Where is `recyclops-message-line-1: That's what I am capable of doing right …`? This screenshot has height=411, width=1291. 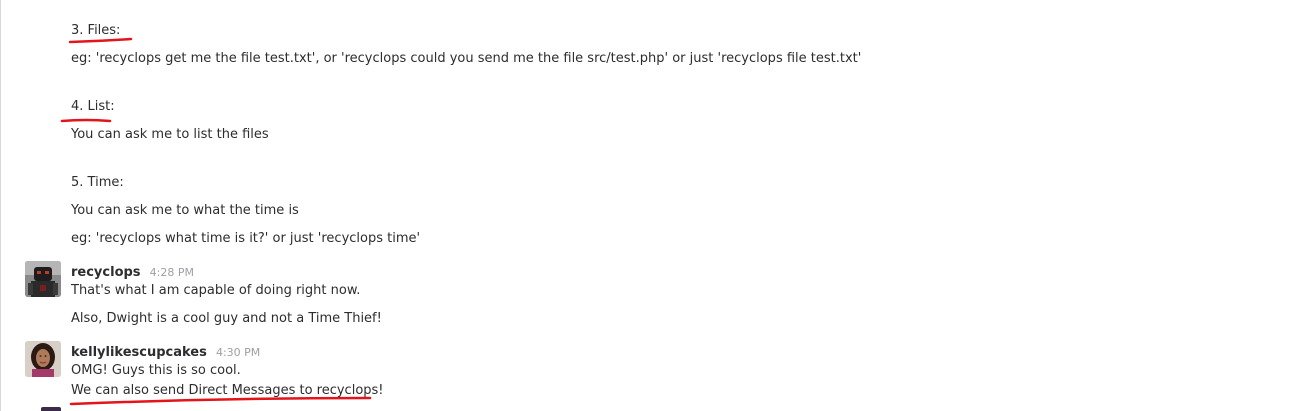 recyclops-message-line-1: That's what I am capable of doing right … is located at coordinates (216, 290).